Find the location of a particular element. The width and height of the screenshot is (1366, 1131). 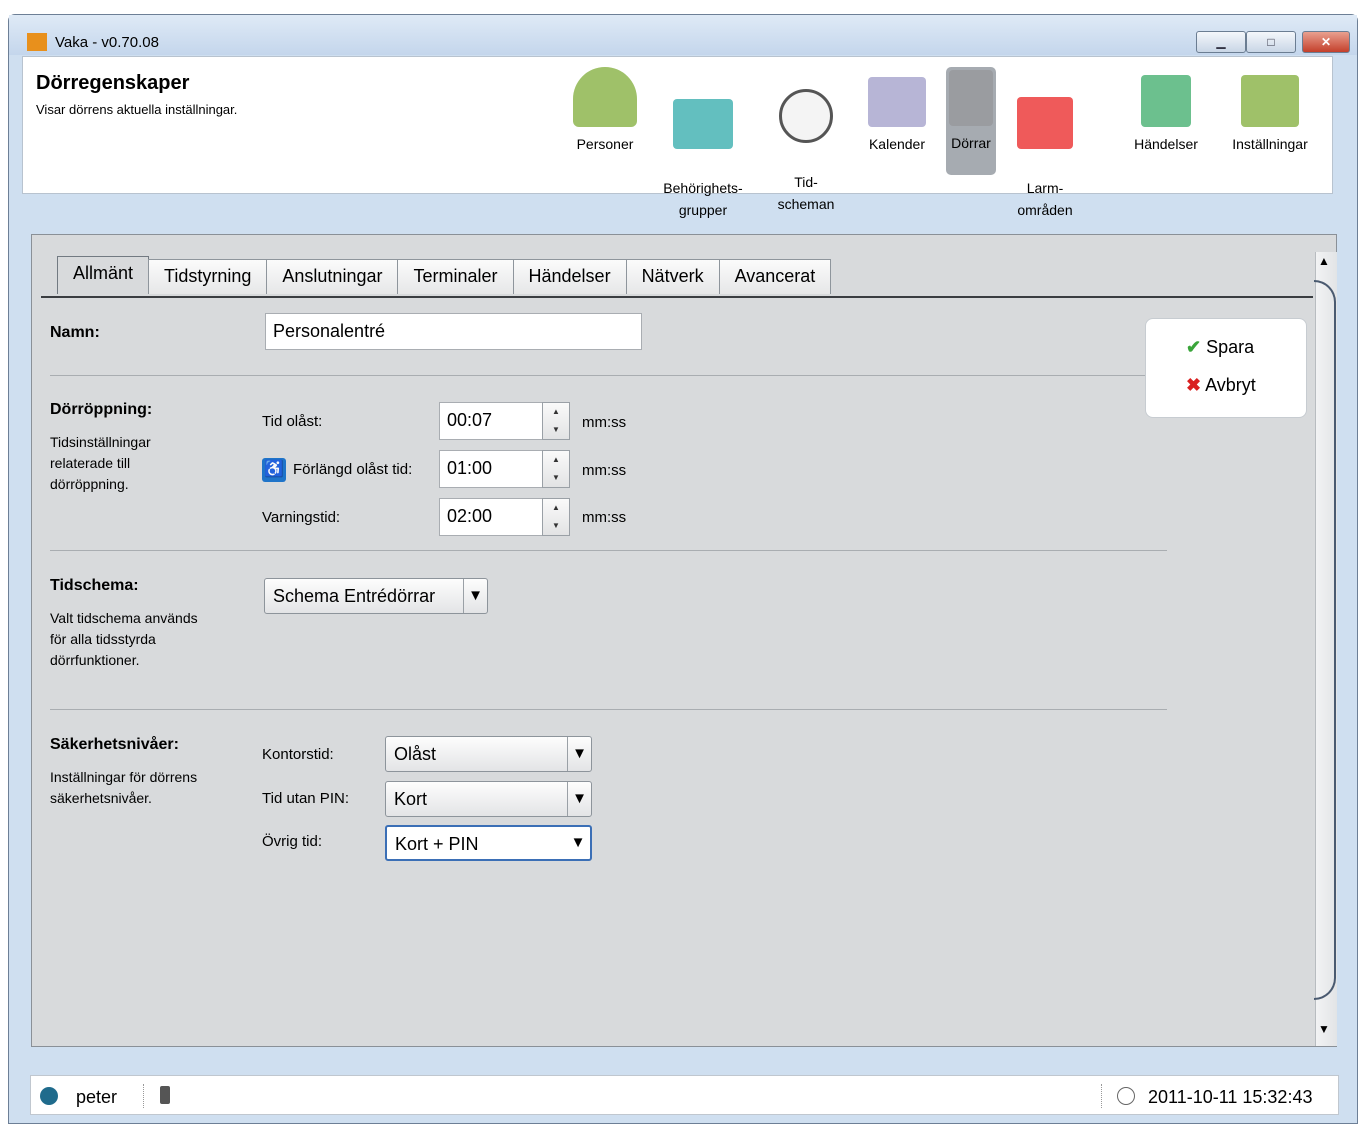

other-time-select: Kort + PIN ▼ is located at coordinates (488, 843).